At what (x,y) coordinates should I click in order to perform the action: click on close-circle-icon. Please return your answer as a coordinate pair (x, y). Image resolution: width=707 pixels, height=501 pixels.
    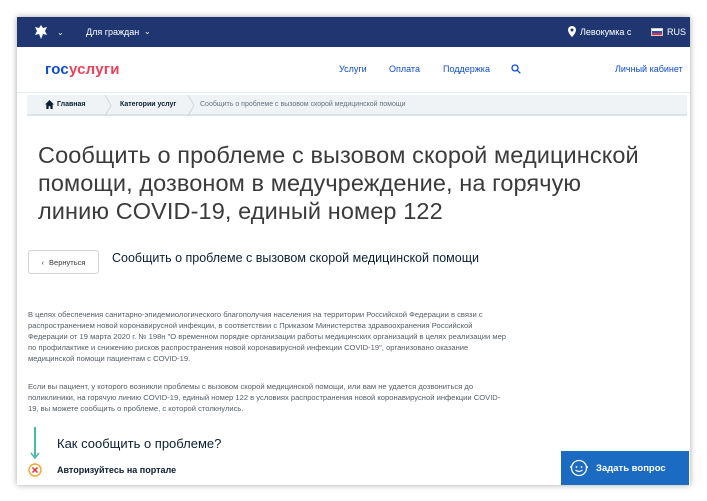
    Looking at the image, I should click on (35, 470).